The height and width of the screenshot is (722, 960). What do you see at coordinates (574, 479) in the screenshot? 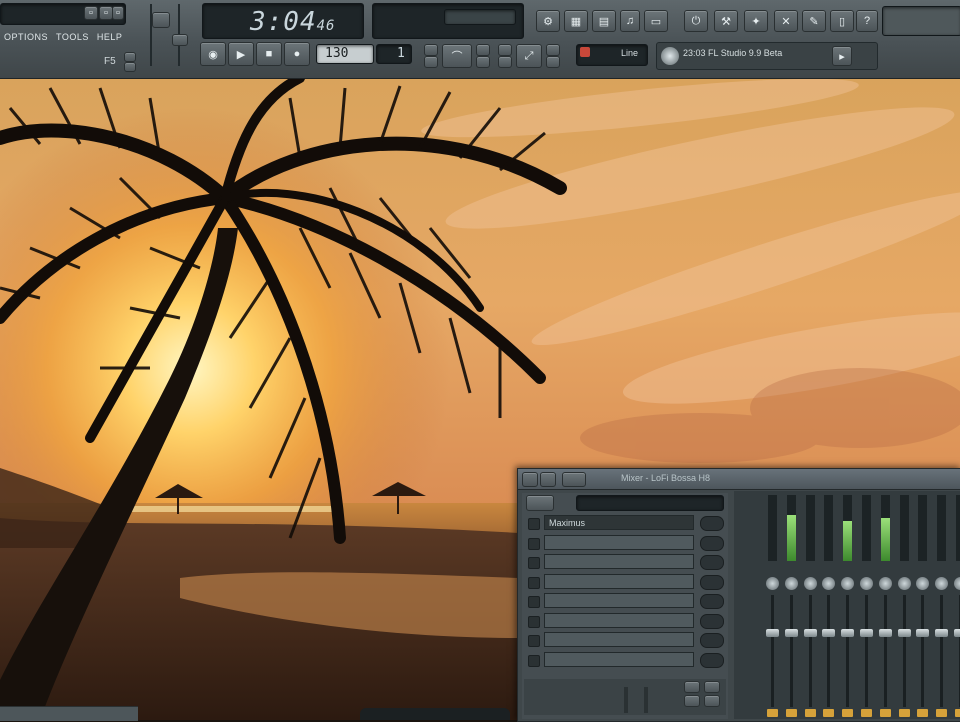
I see `mixer-options-icon` at bounding box center [574, 479].